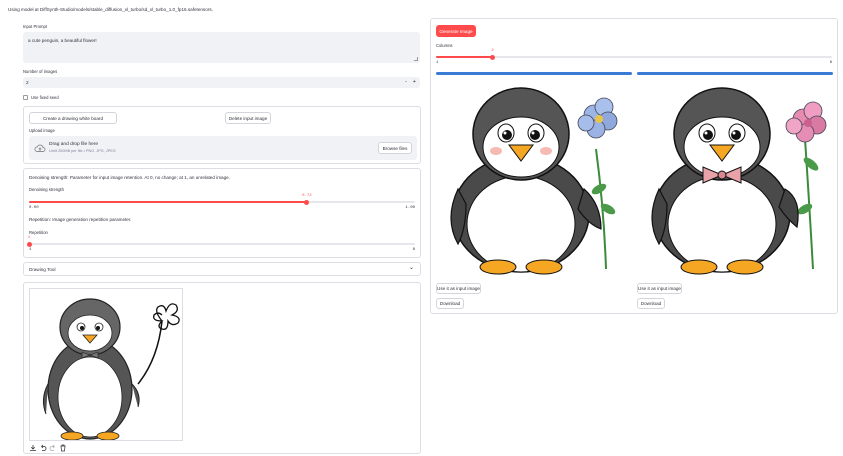 This screenshot has height=456, width=843. I want to click on repetition-slider-thumb, so click(29, 244).